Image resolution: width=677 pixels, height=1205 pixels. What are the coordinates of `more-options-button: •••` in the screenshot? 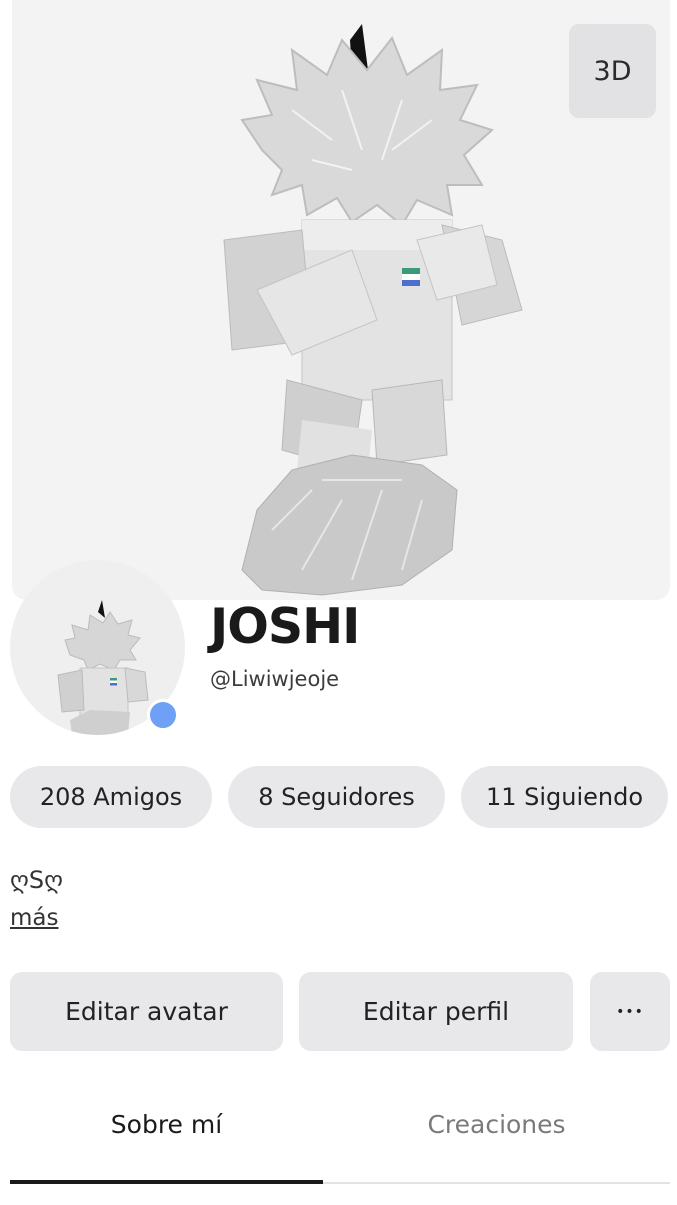 It's located at (630, 1011).